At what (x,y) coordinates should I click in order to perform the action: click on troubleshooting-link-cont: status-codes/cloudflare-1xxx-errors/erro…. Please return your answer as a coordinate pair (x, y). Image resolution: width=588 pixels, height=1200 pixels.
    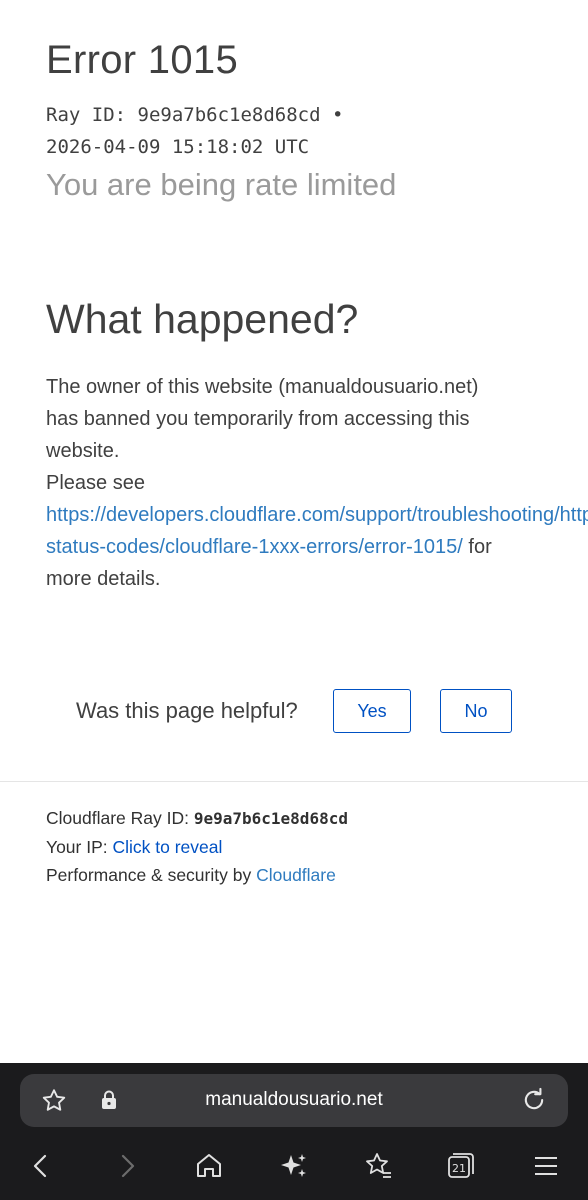
    Looking at the image, I should click on (254, 547).